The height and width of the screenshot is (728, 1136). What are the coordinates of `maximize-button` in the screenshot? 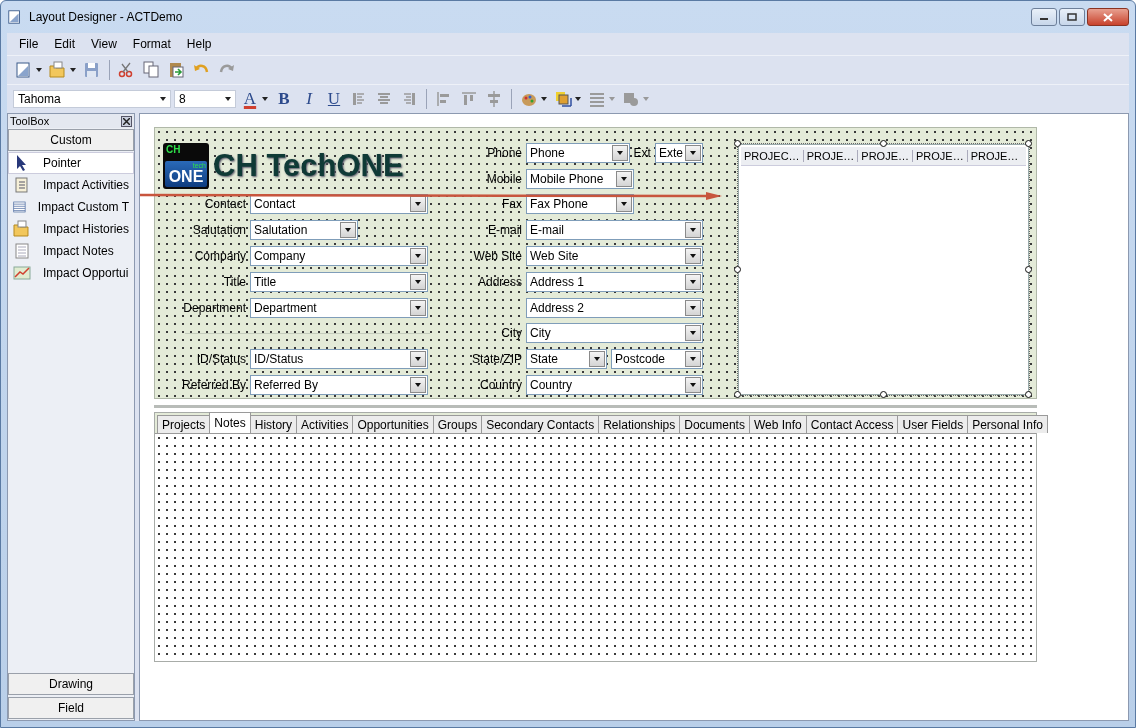 It's located at (1072, 17).